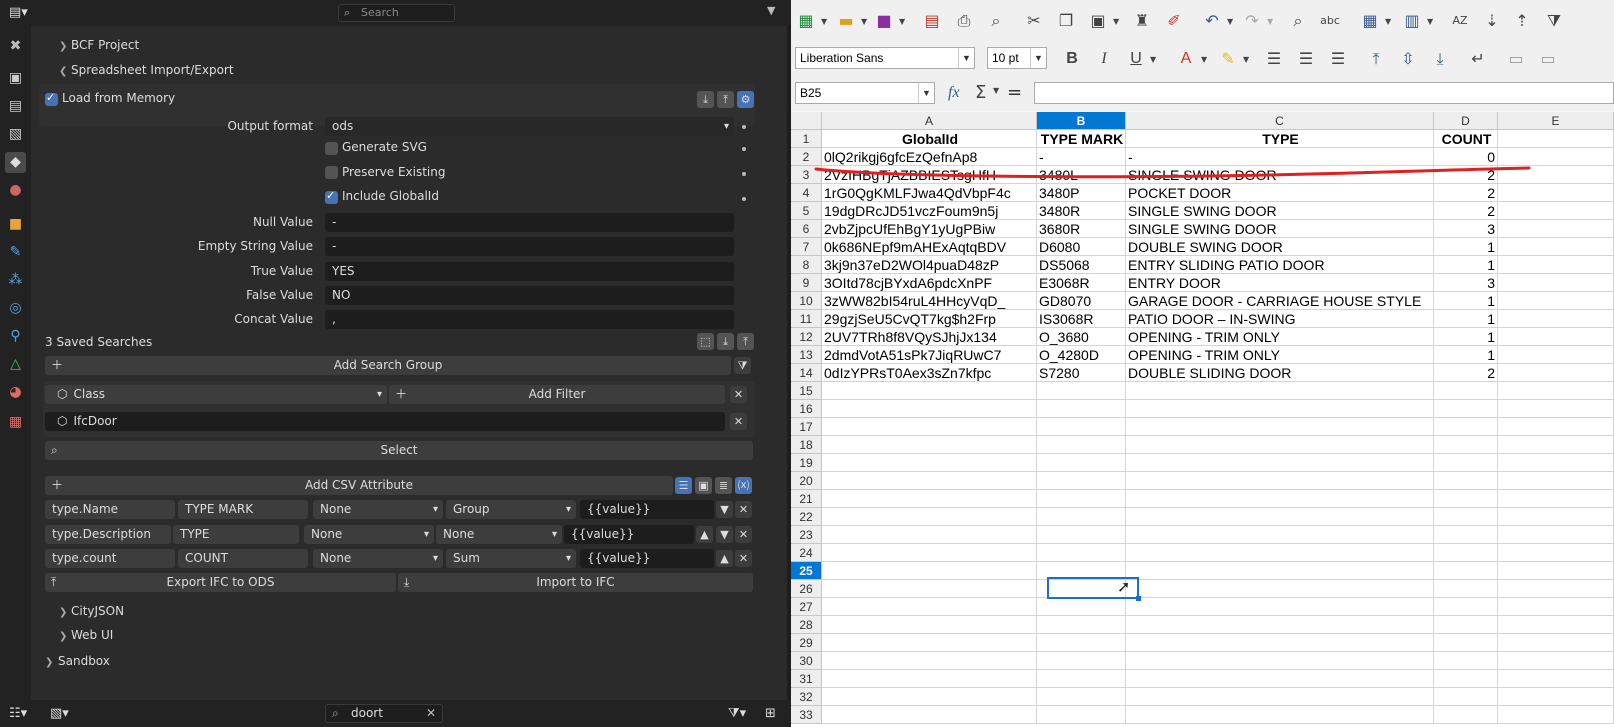  What do you see at coordinates (806, 445) in the screenshot?
I see `row-header: 18` at bounding box center [806, 445].